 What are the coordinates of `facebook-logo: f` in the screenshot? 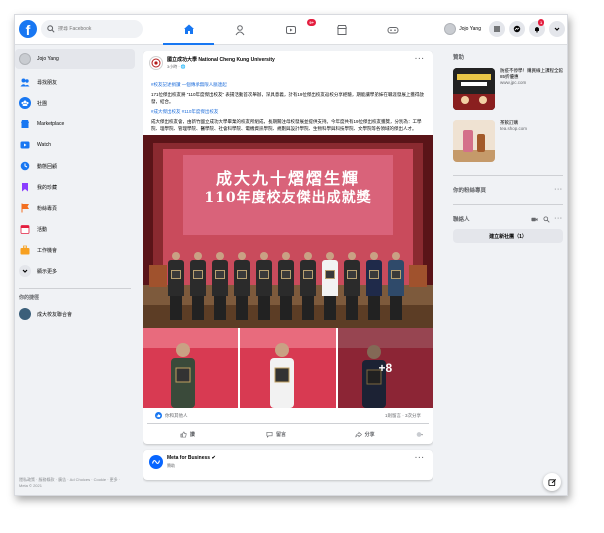 It's located at (28, 29).